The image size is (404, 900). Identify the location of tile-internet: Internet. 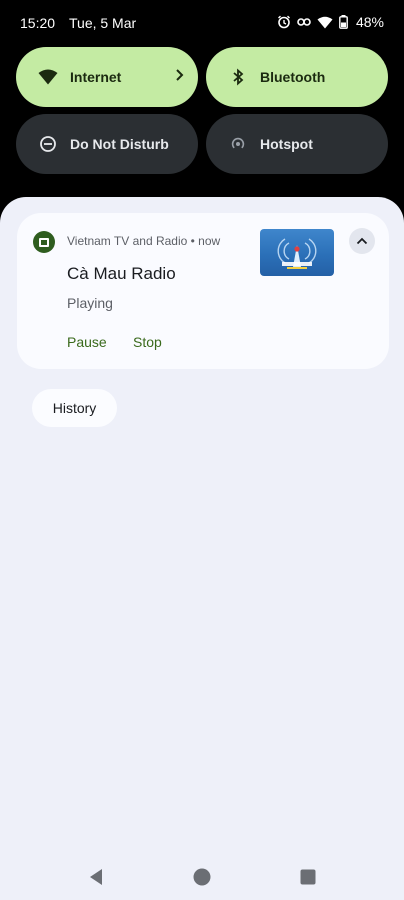
(107, 77).